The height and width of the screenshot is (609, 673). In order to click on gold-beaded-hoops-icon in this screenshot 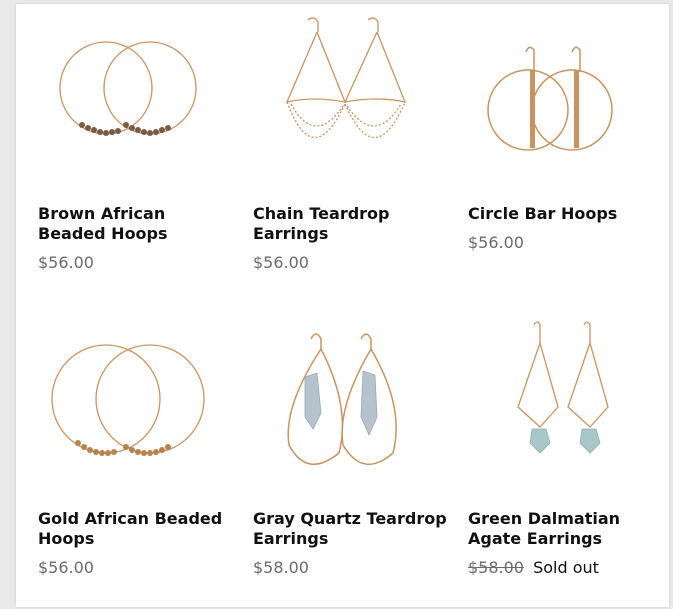, I will do `click(130, 404)`.